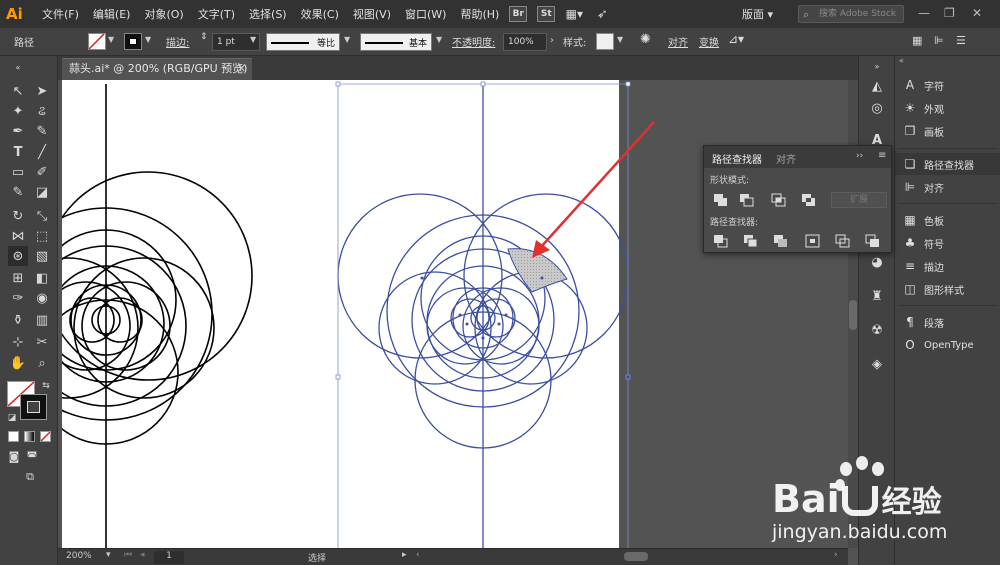 The width and height of the screenshot is (1000, 565). Describe the element at coordinates (18, 172) in the screenshot. I see `rectangle-tool-icon: ▭` at that location.